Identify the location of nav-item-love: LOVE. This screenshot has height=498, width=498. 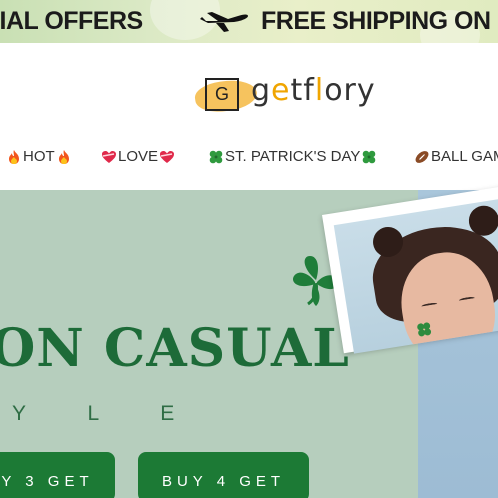
(138, 156).